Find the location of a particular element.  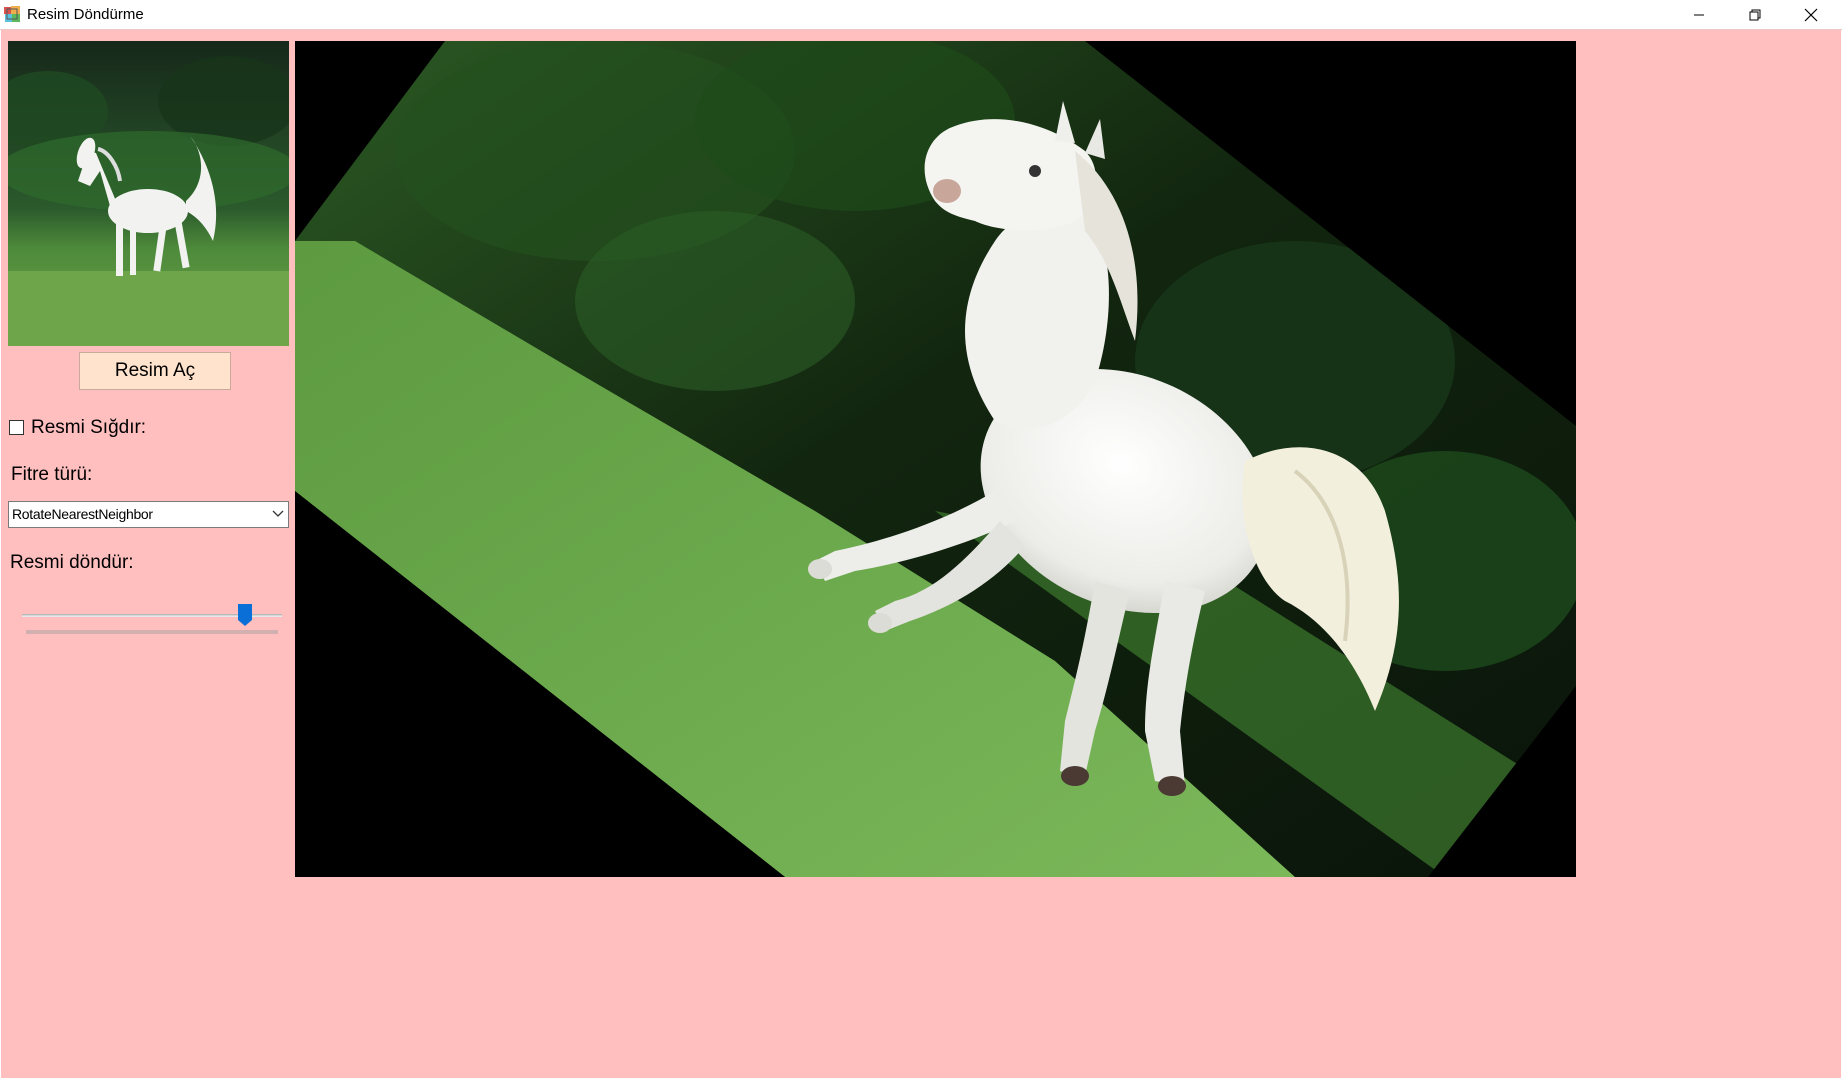

filter-type-label: Fitre türü: is located at coordinates (52, 474).